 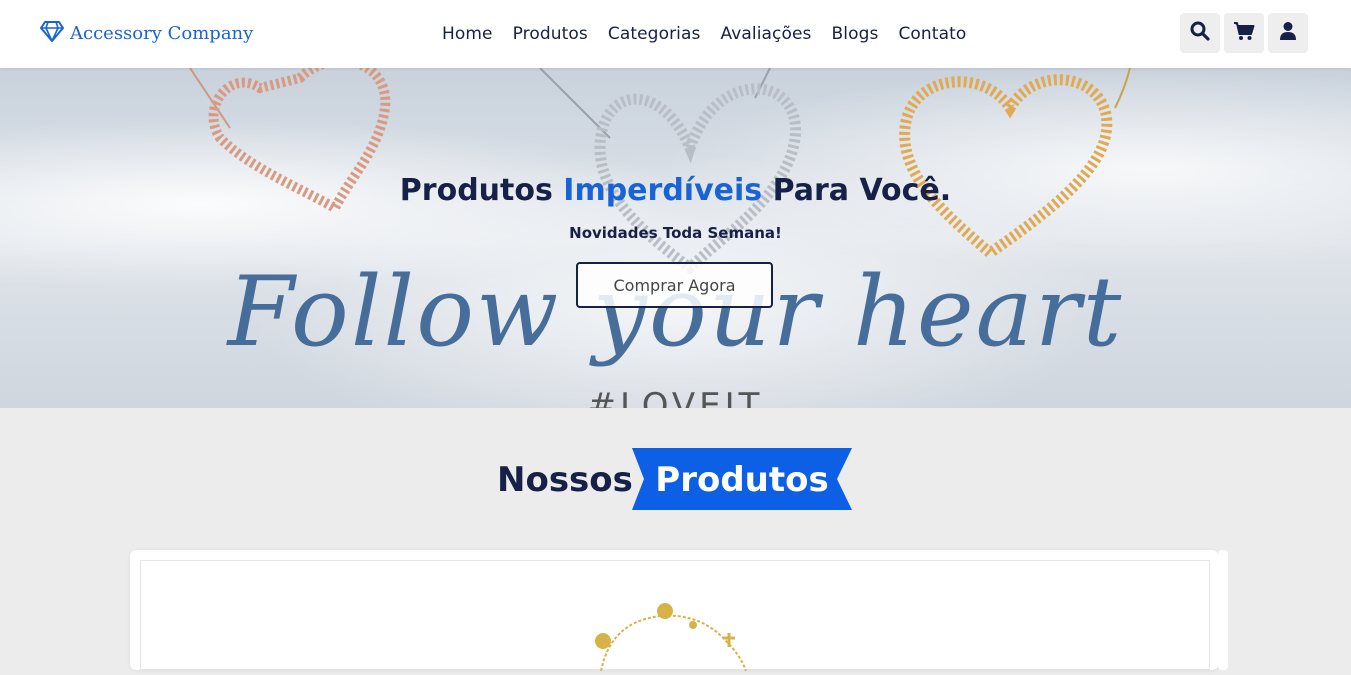 I want to click on hero-title-part2: Para Você., so click(x=857, y=190).